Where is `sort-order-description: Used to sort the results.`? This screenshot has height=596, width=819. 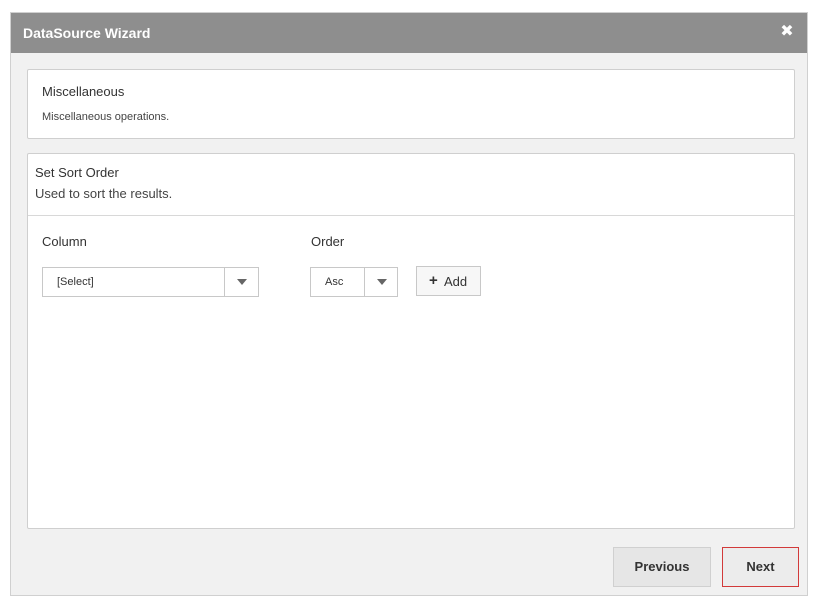
sort-order-description: Used to sort the results. is located at coordinates (104, 193).